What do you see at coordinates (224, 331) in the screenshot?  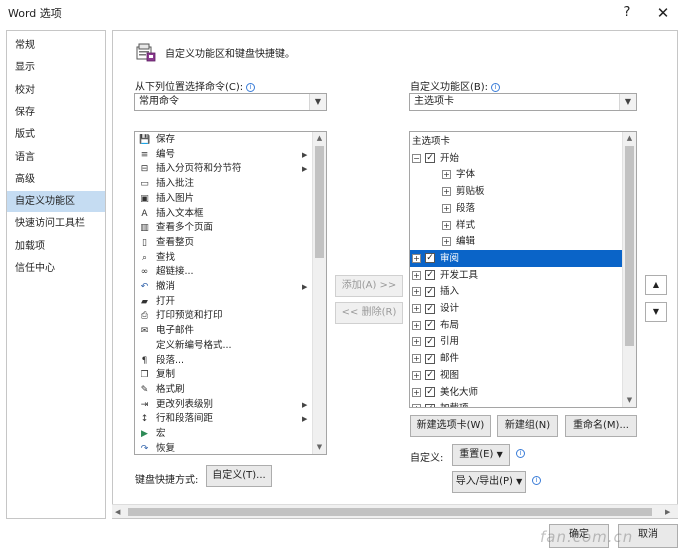 I see `command-item: ✉ 电子邮件` at bounding box center [224, 331].